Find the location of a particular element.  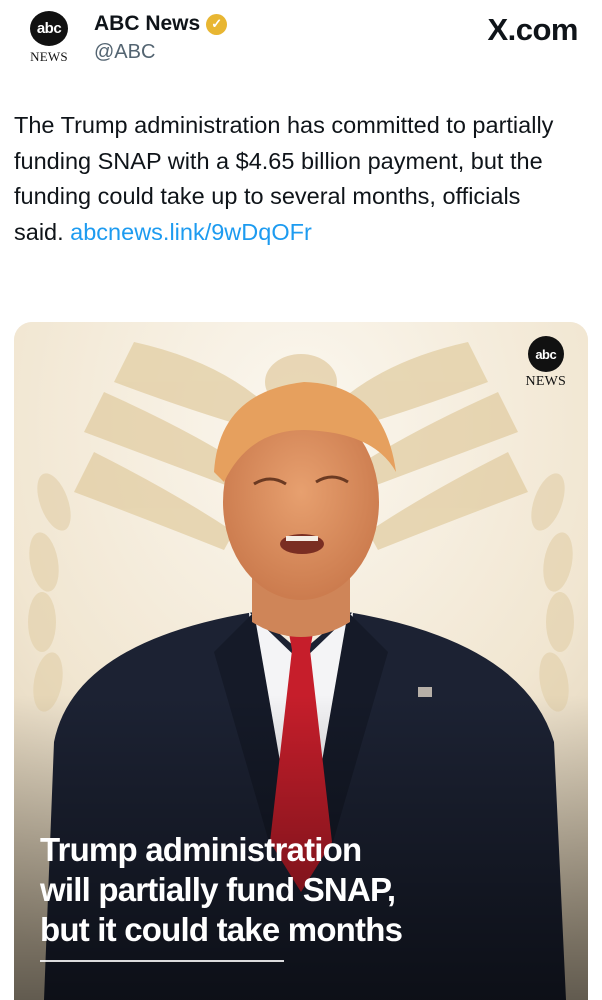

media-logo: abc NEWS is located at coordinates (546, 363).